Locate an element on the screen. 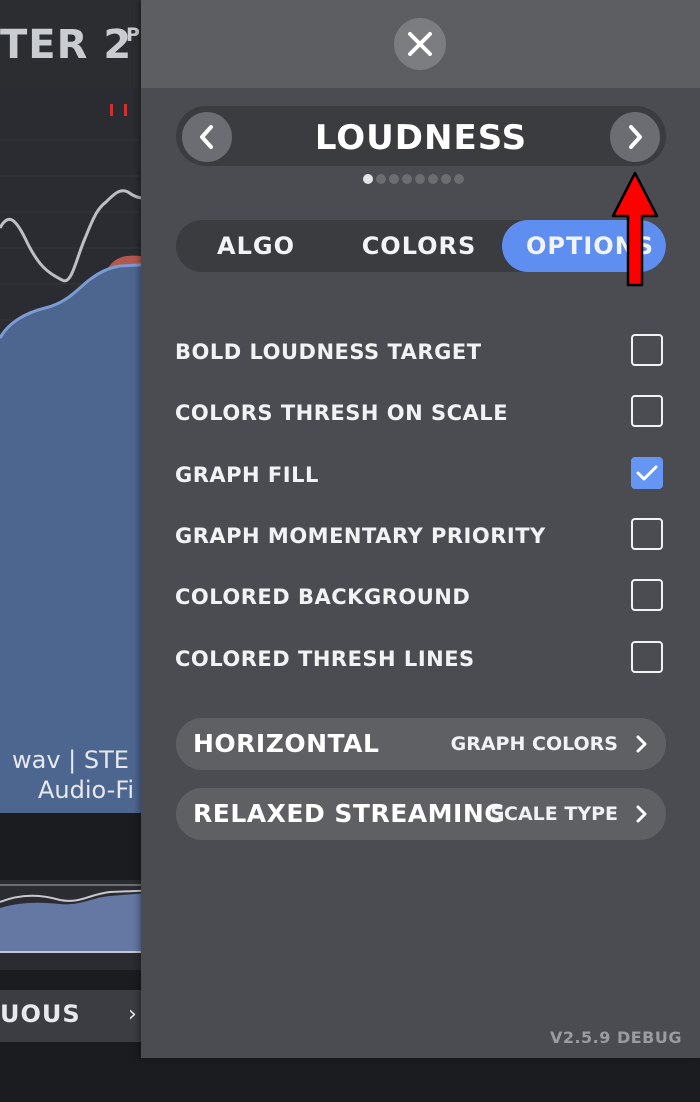 The width and height of the screenshot is (700, 1102). option-graph-fill: GRAPH FILL is located at coordinates (420, 475).